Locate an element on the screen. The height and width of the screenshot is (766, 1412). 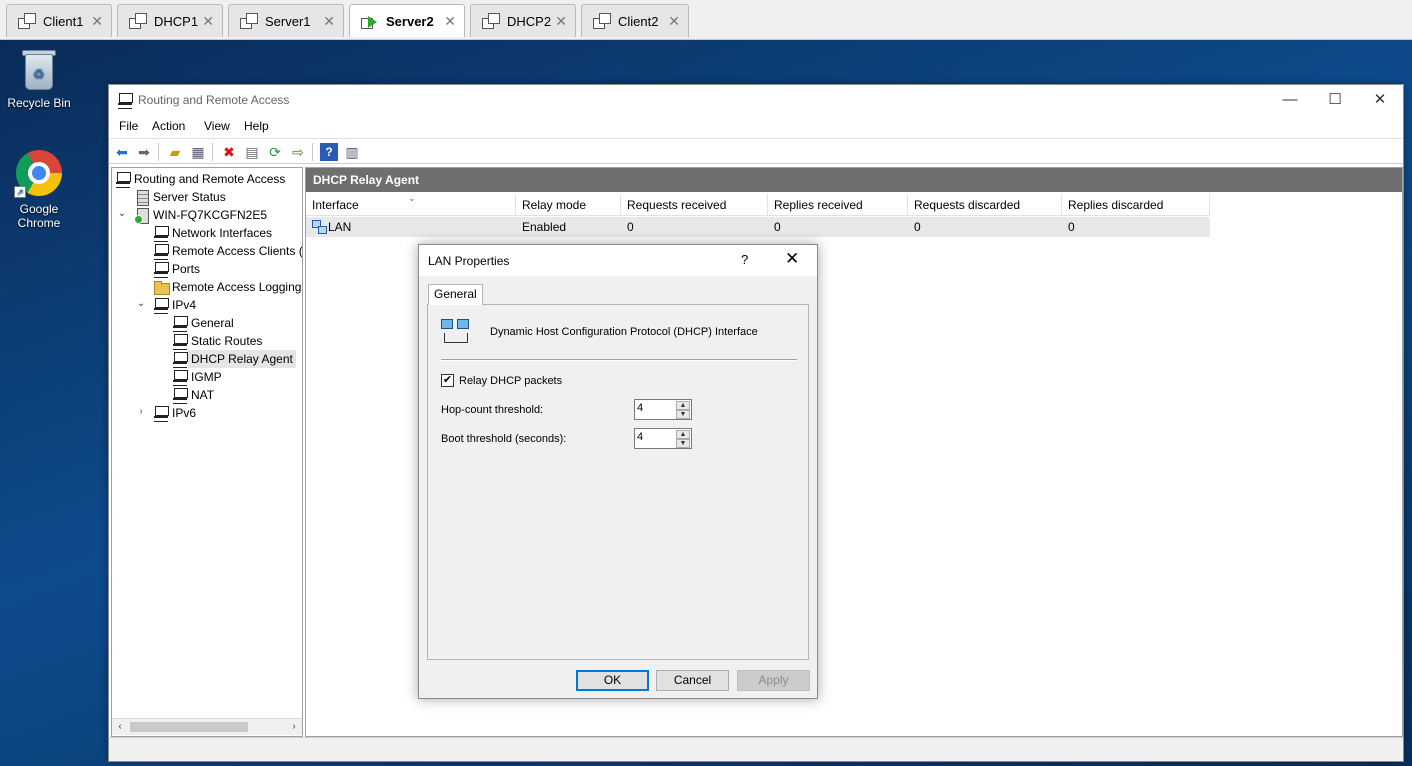
scroll-right-icon: › is located at coordinates (294, 727).